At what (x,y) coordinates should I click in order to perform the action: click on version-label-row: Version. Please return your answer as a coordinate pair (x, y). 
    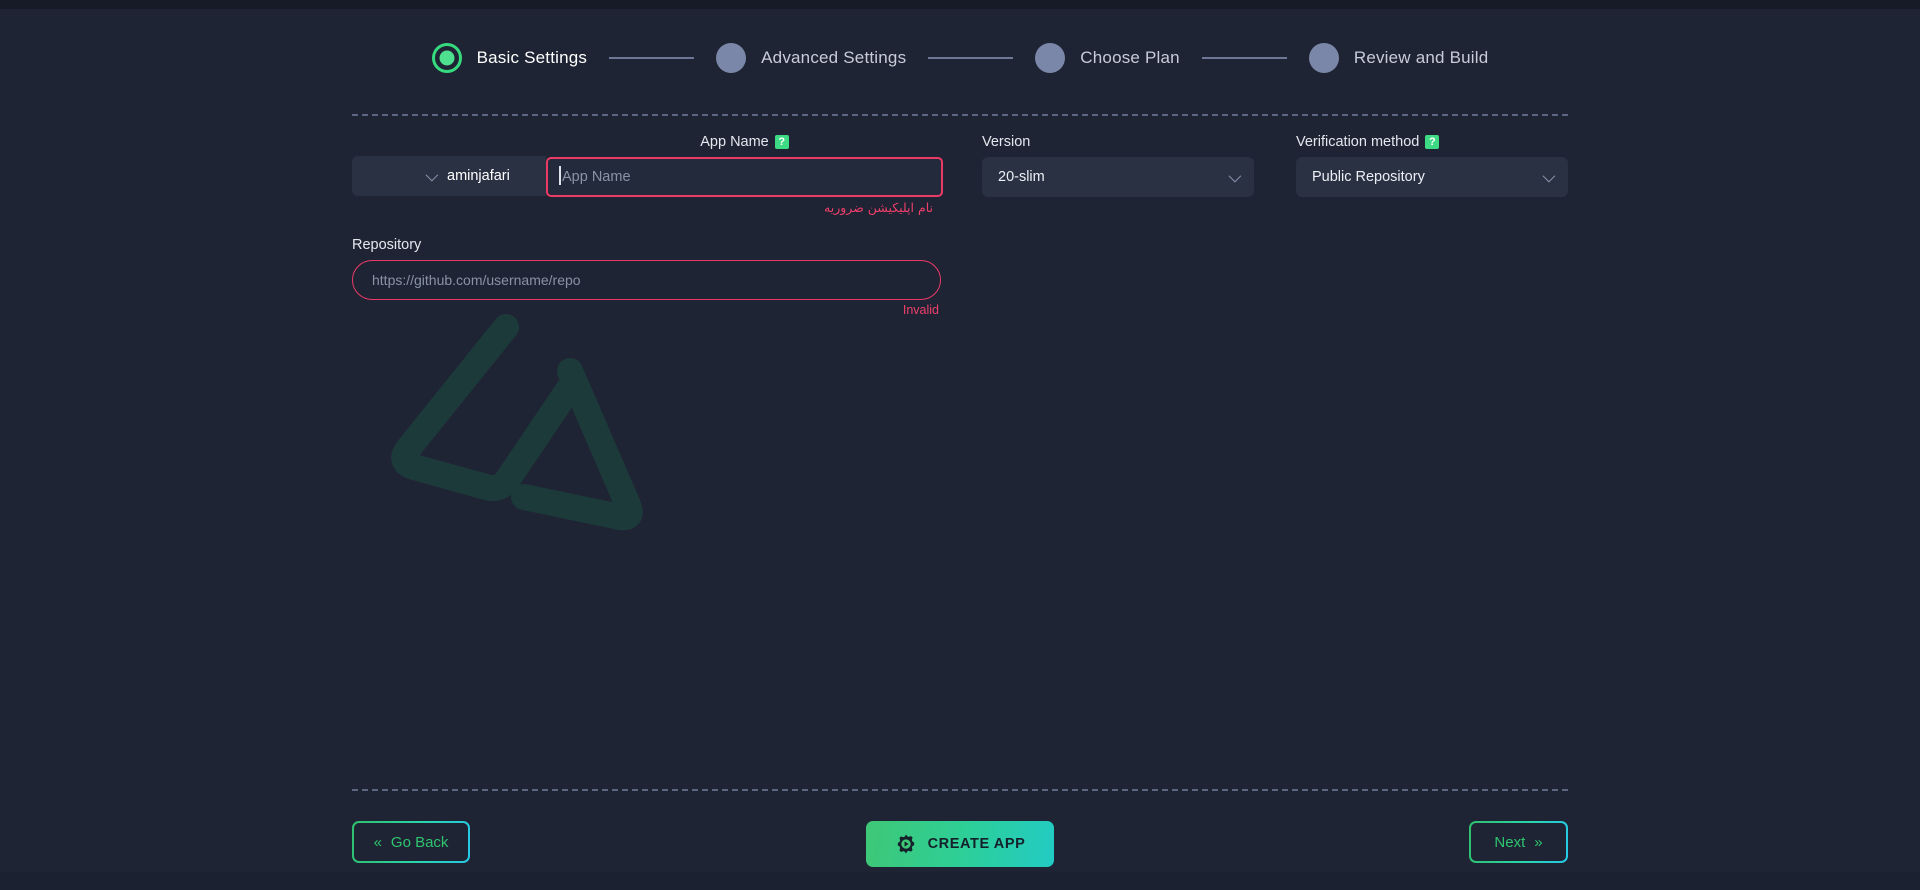
    Looking at the image, I should click on (1118, 142).